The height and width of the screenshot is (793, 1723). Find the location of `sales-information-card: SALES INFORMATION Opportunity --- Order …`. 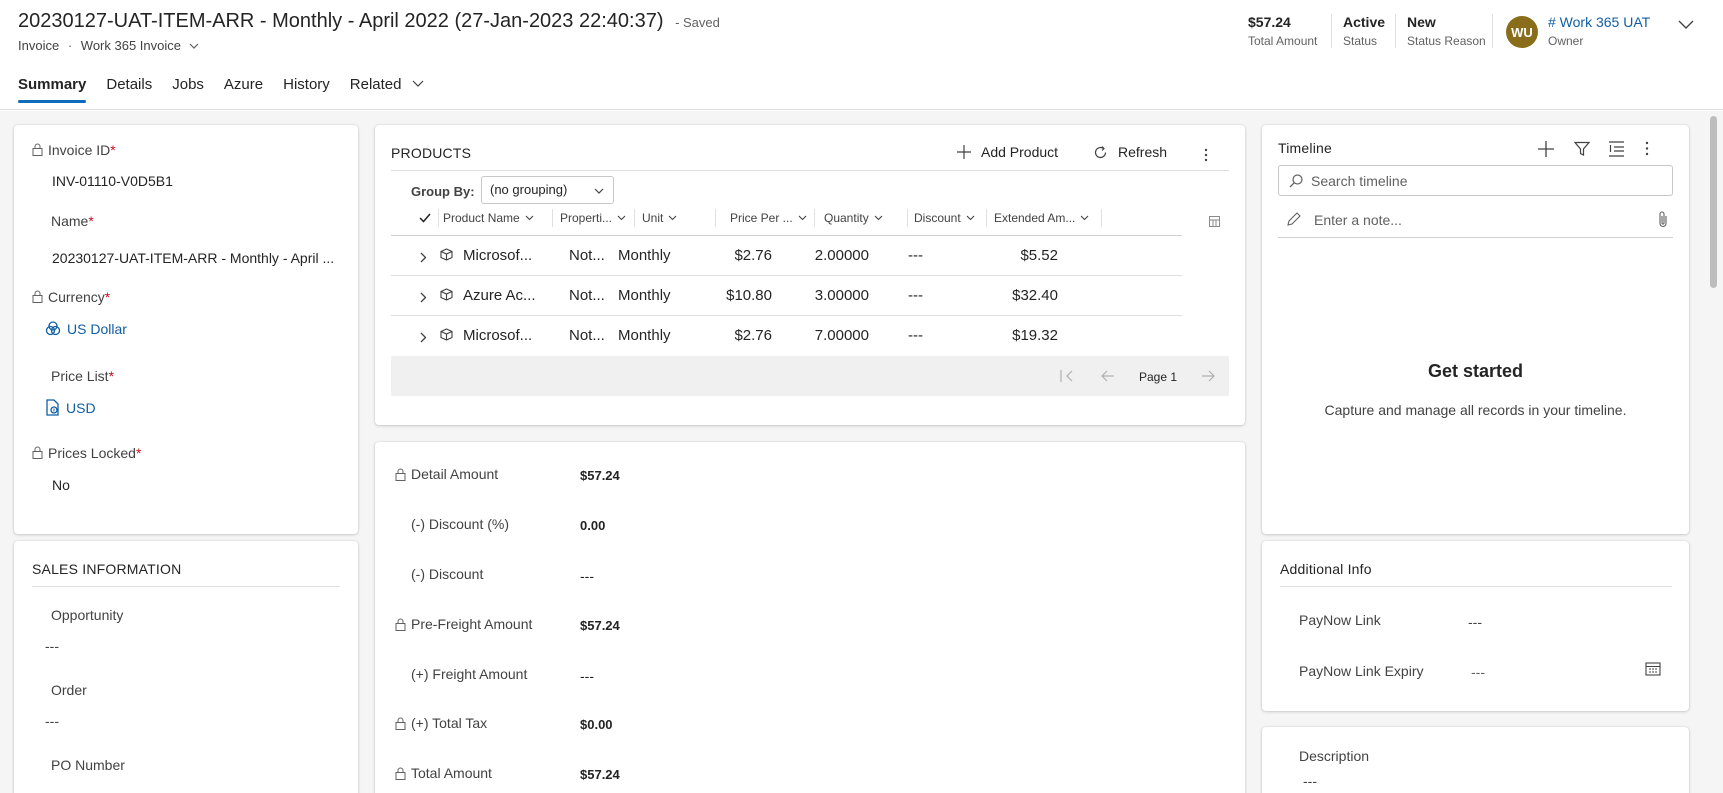

sales-information-card: SALES INFORMATION Opportunity --- Order … is located at coordinates (186, 667).